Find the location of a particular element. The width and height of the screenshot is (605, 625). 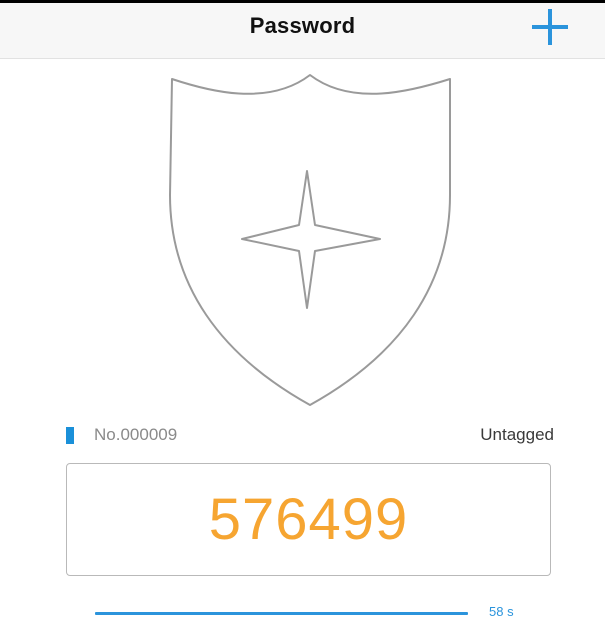

code-timer-progress-fill is located at coordinates (282, 613).